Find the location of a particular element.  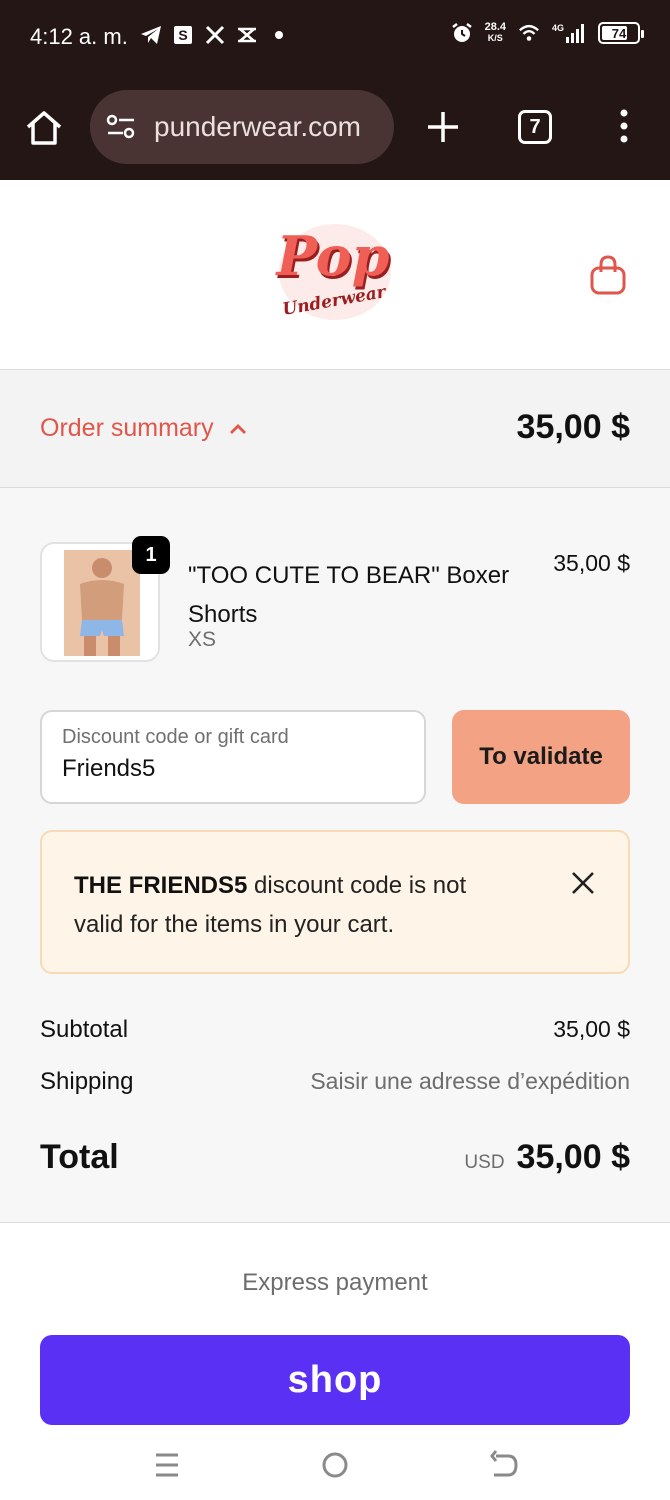

shipping-value: Saisir une adresse d’expédition is located at coordinates (470, 1081).